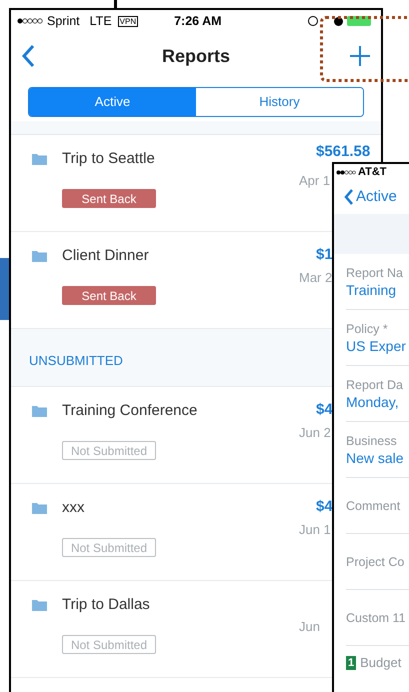 The height and width of the screenshot is (692, 409). I want to click on count-badge: 1, so click(351, 663).